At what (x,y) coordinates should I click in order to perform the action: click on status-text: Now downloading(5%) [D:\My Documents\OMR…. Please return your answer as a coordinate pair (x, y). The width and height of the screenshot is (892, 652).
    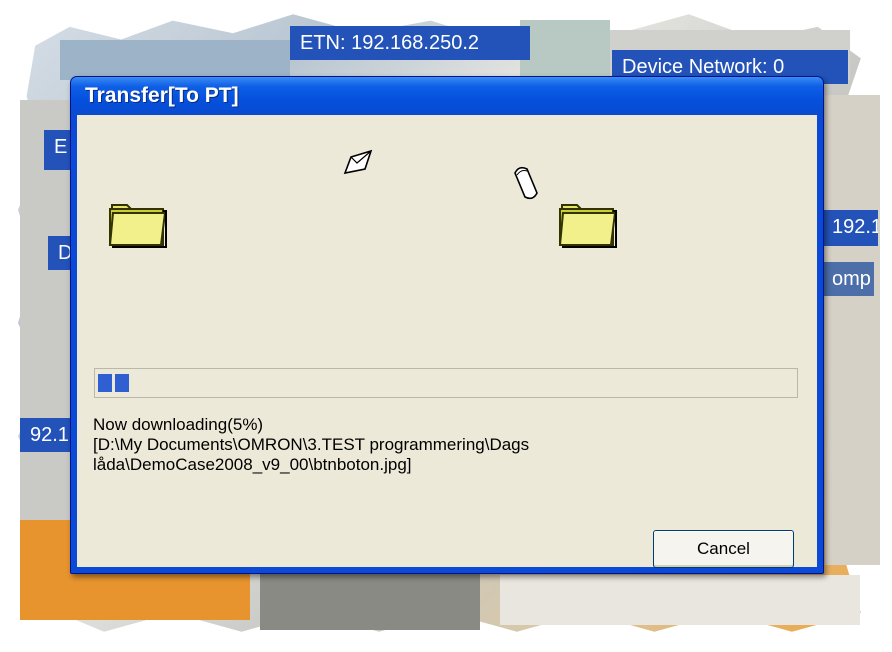
    Looking at the image, I should click on (443, 445).